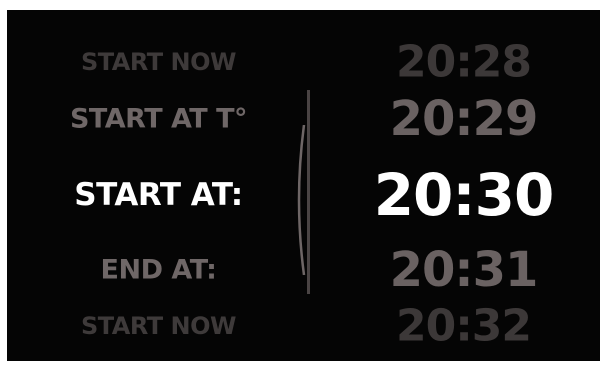 The width and height of the screenshot is (607, 367). Describe the element at coordinates (463, 270) in the screenshot. I see `time-option-2031: 20:31` at that location.